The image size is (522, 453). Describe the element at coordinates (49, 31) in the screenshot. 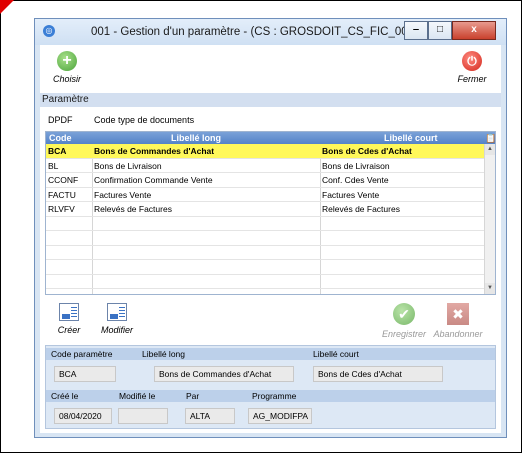

I see `app-icon: ◎` at that location.